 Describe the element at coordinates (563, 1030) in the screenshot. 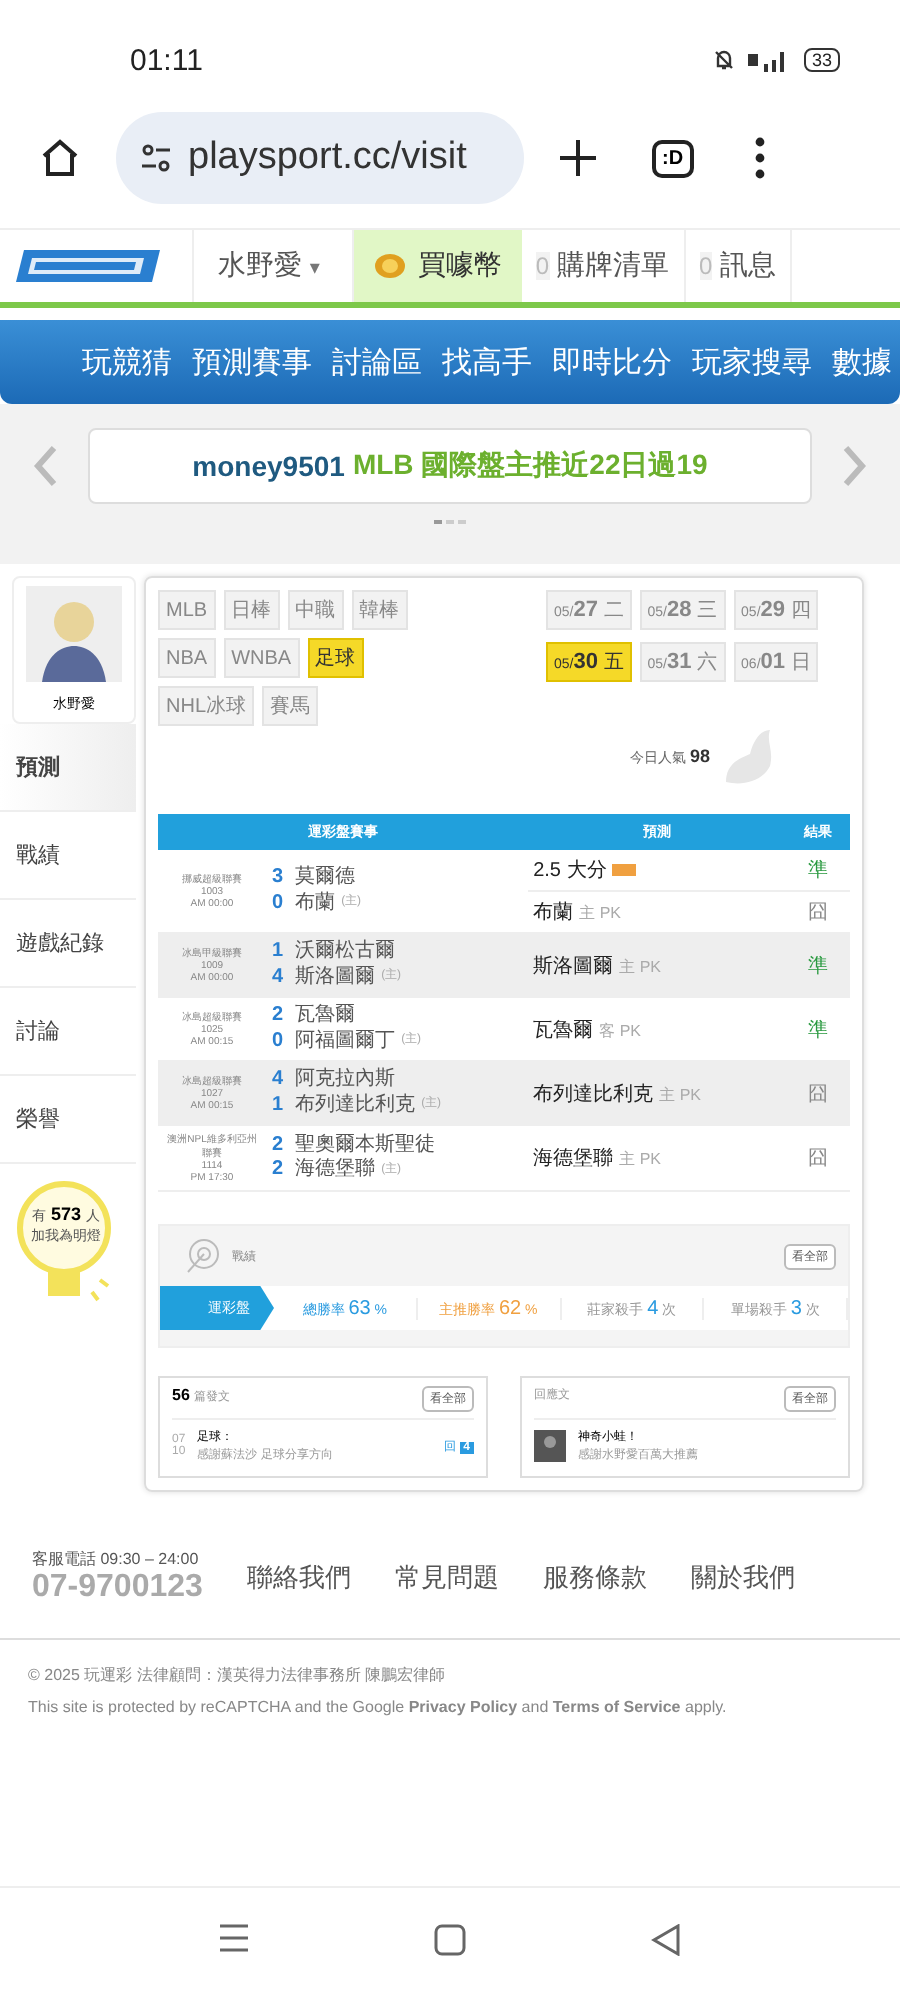

I see `prediction-pick: 瓦魯爾` at that location.